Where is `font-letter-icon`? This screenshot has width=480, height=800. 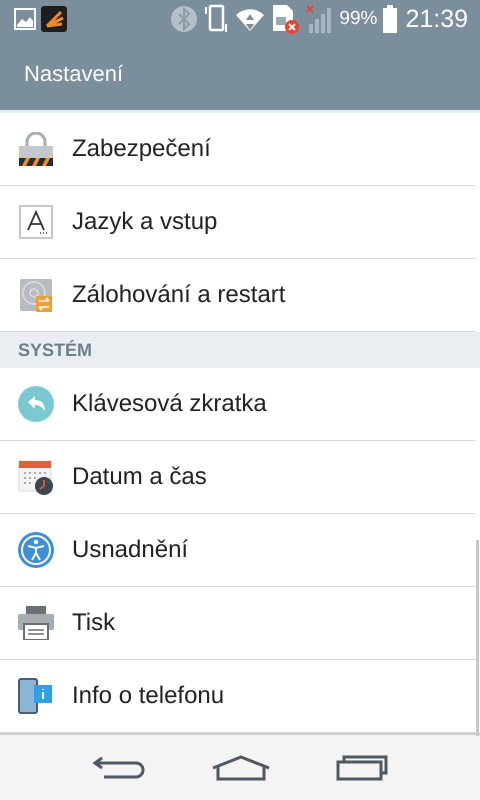 font-letter-icon is located at coordinates (36, 222).